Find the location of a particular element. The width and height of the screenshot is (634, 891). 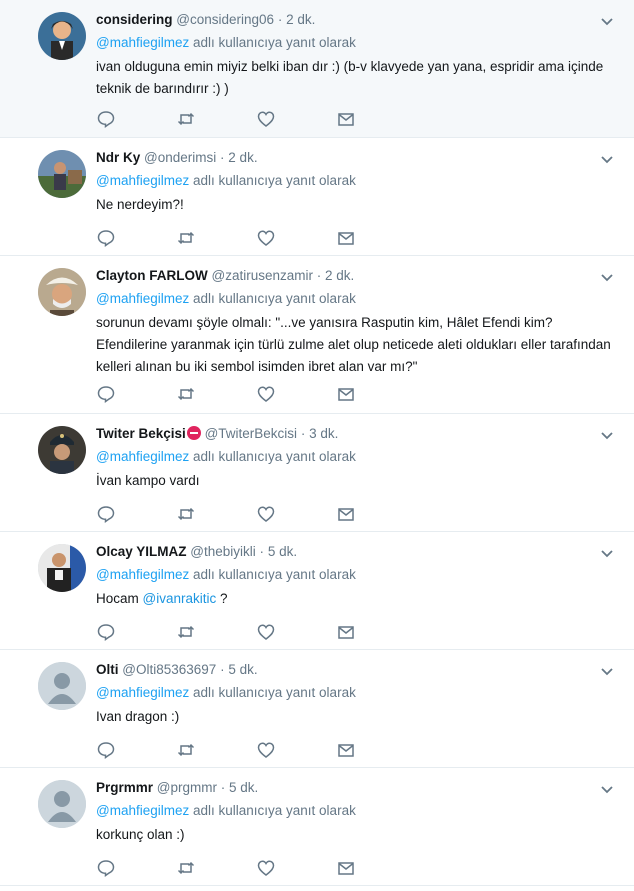

user-handle: @zatirusenzamir is located at coordinates (262, 275).